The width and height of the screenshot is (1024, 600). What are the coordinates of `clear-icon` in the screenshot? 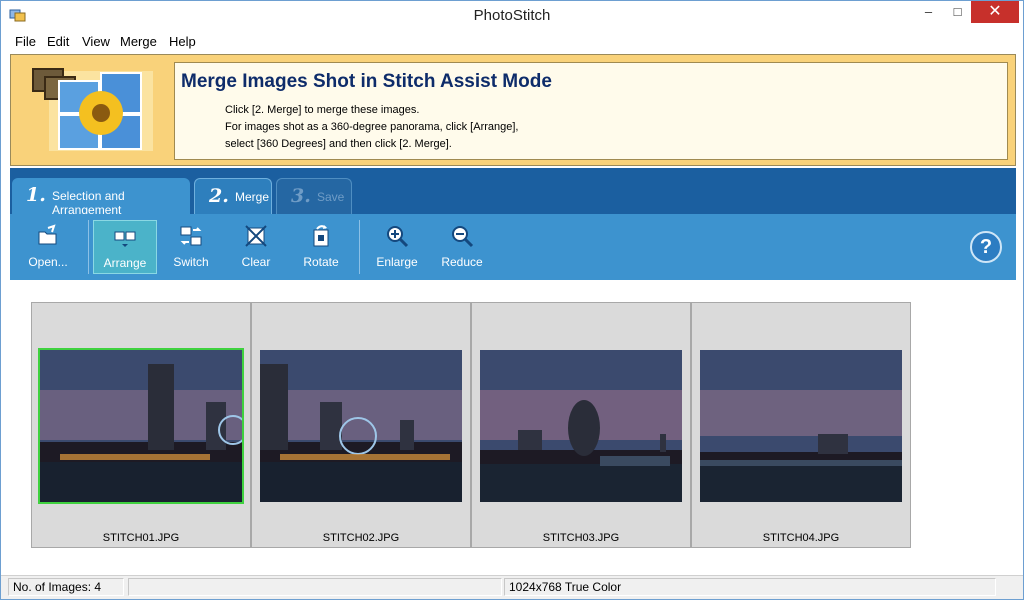 It's located at (256, 236).